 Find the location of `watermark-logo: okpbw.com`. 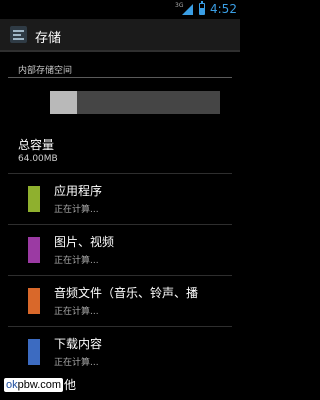

watermark-logo: okpbw.com is located at coordinates (34, 385).